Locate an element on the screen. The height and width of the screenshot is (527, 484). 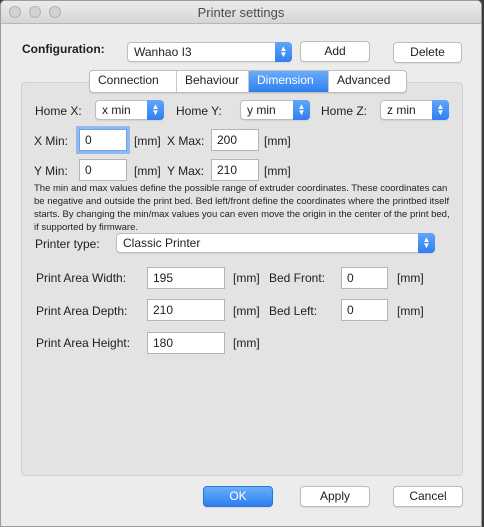
printer-type-label: Printer type: is located at coordinates (67, 244).